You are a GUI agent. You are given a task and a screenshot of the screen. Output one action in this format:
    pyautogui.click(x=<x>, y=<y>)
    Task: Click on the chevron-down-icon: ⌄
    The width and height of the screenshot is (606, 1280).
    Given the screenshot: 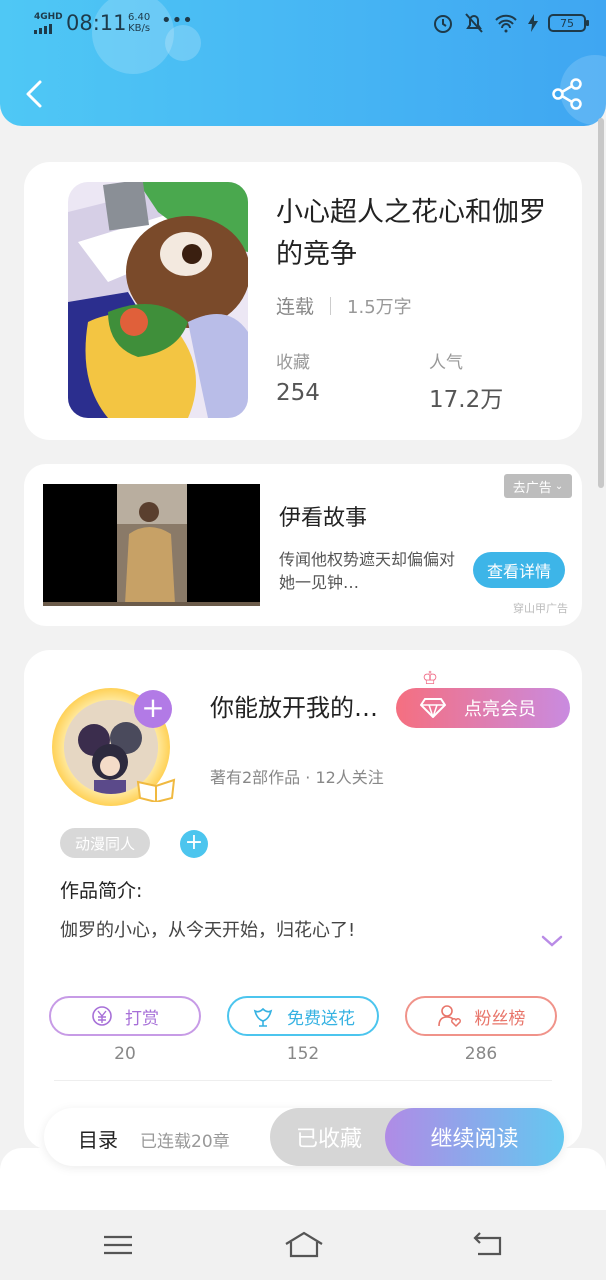 What is the action you would take?
    pyautogui.click(x=559, y=486)
    